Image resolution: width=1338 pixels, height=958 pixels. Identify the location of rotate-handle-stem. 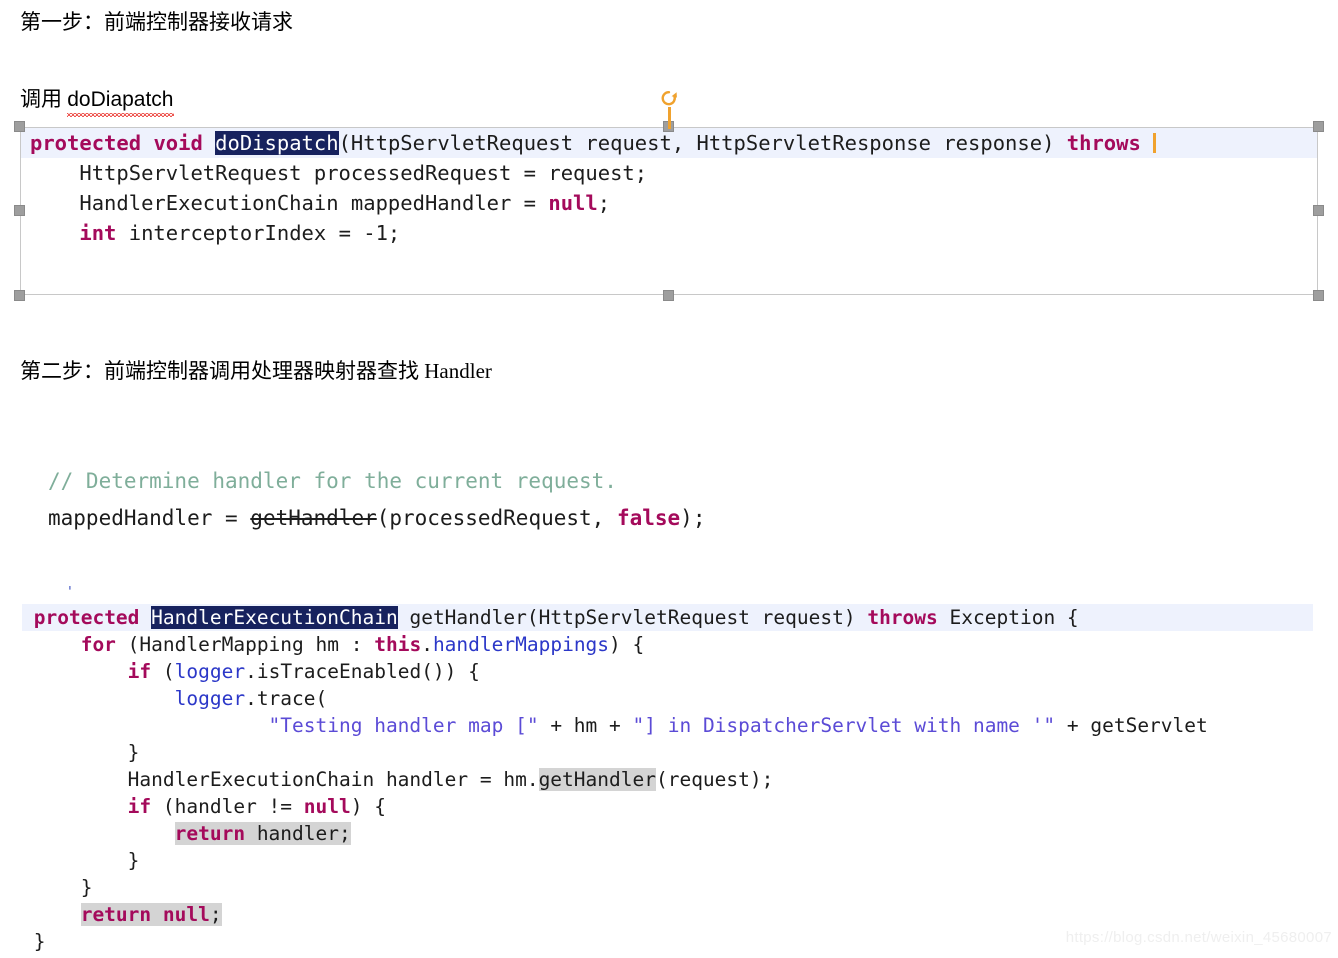
(669, 118).